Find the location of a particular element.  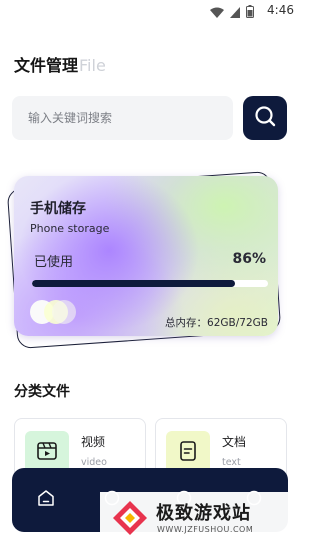

card-decoration-dots is located at coordinates (55, 312).